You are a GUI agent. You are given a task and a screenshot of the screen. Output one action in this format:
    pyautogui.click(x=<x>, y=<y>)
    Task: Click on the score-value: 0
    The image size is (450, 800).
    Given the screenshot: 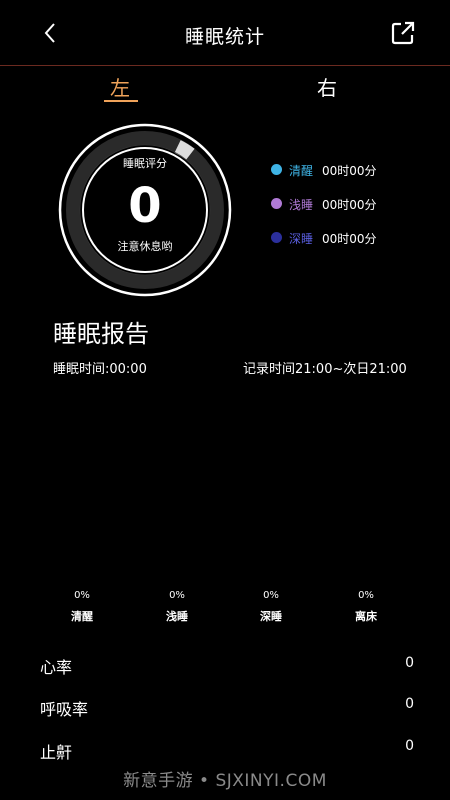 What is the action you would take?
    pyautogui.click(x=145, y=206)
    